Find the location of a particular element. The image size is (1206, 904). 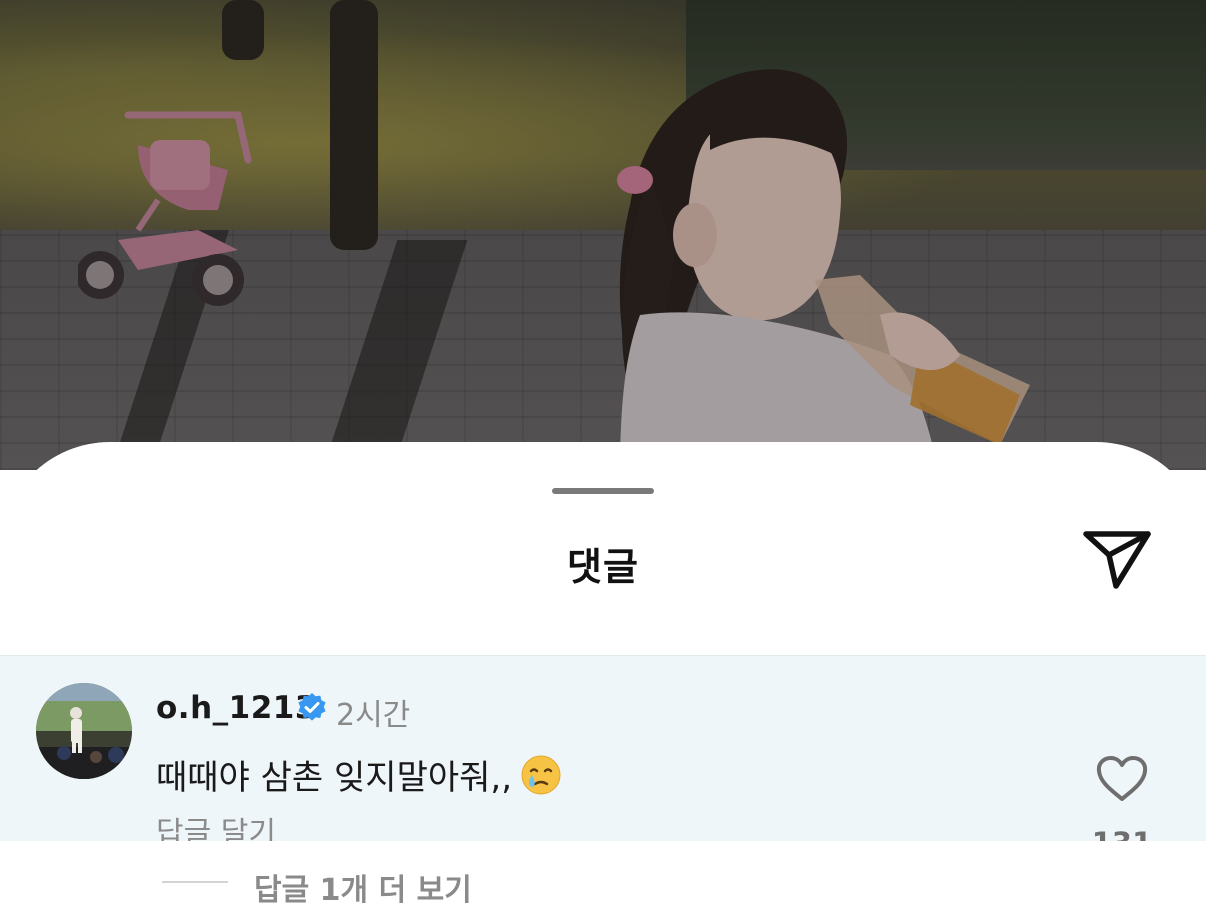

avatar-image is located at coordinates (84, 731).